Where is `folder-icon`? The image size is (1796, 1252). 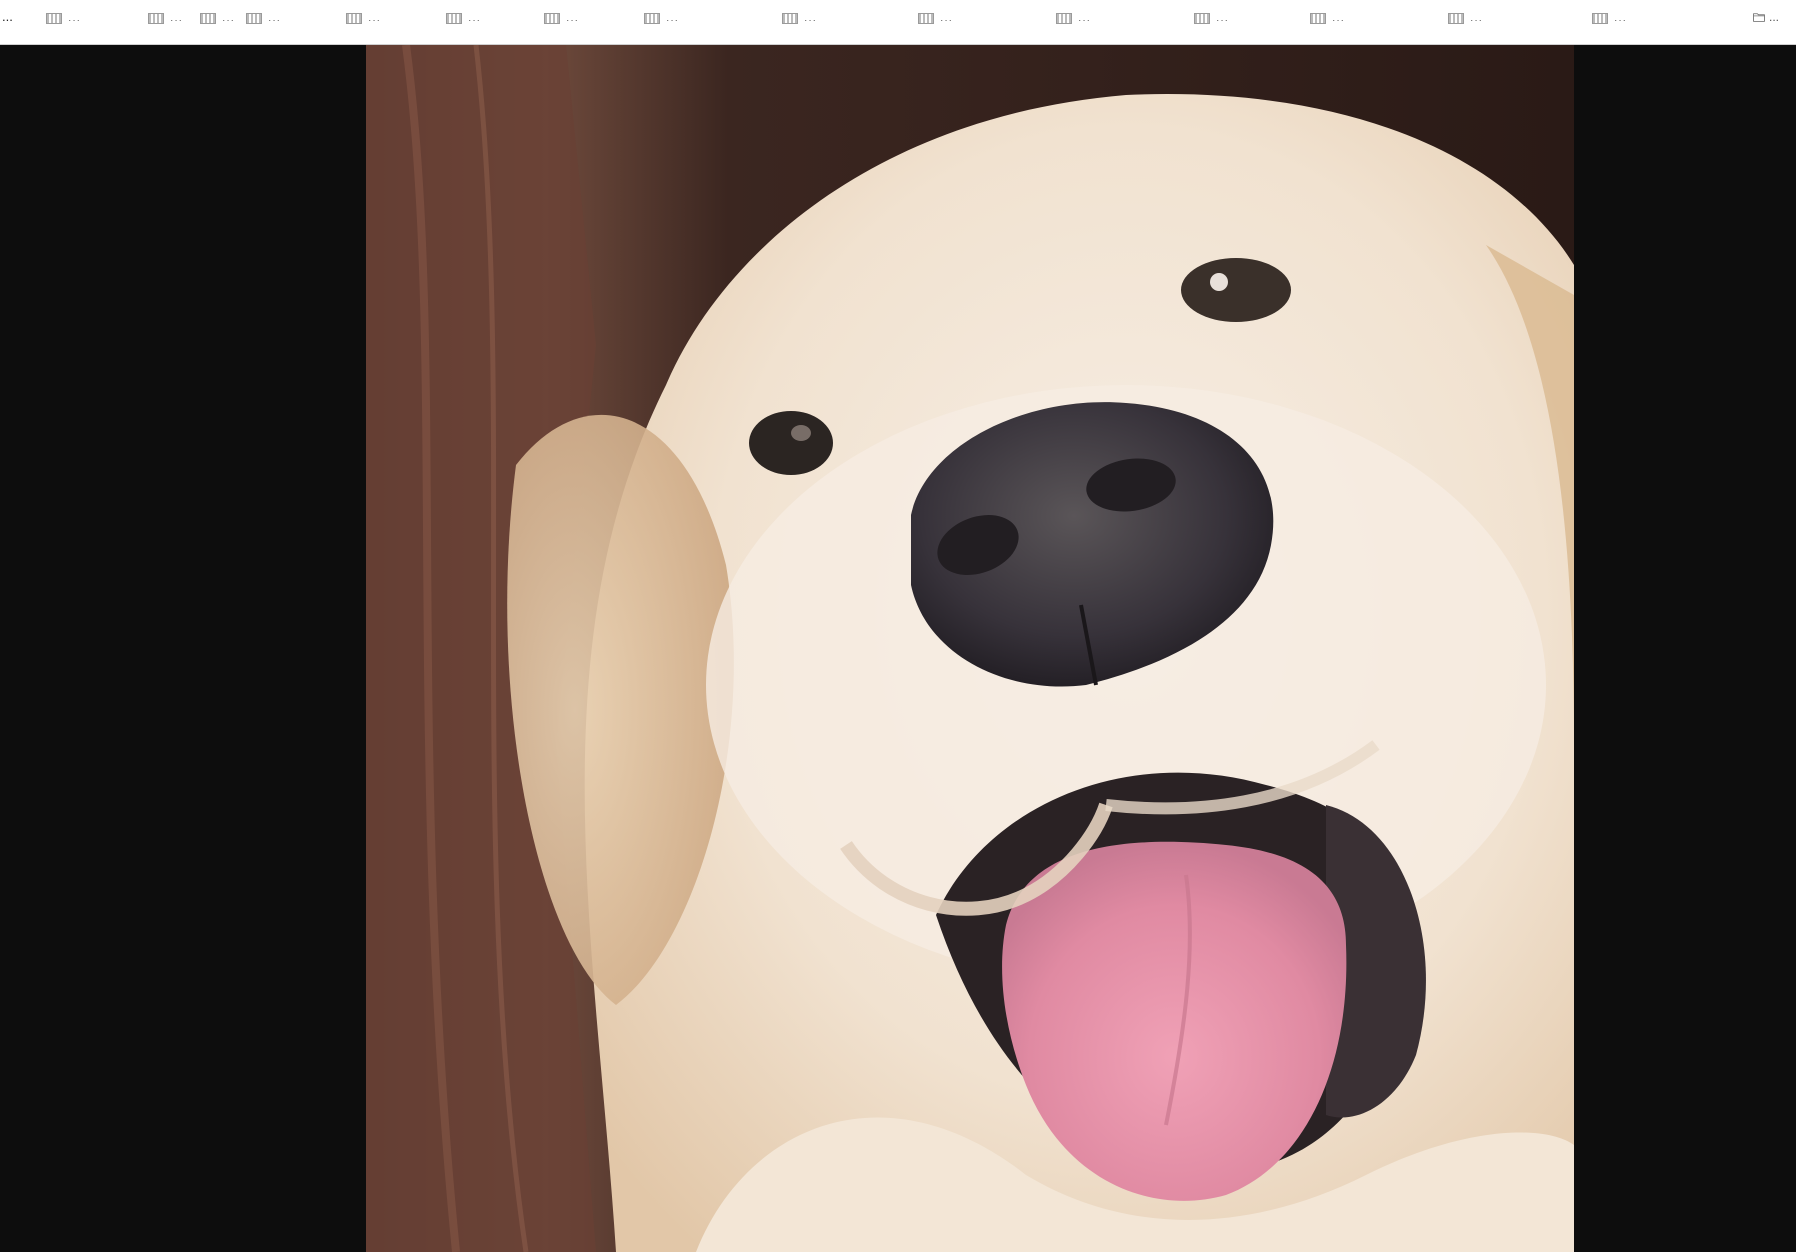
folder-icon is located at coordinates (1759, 17).